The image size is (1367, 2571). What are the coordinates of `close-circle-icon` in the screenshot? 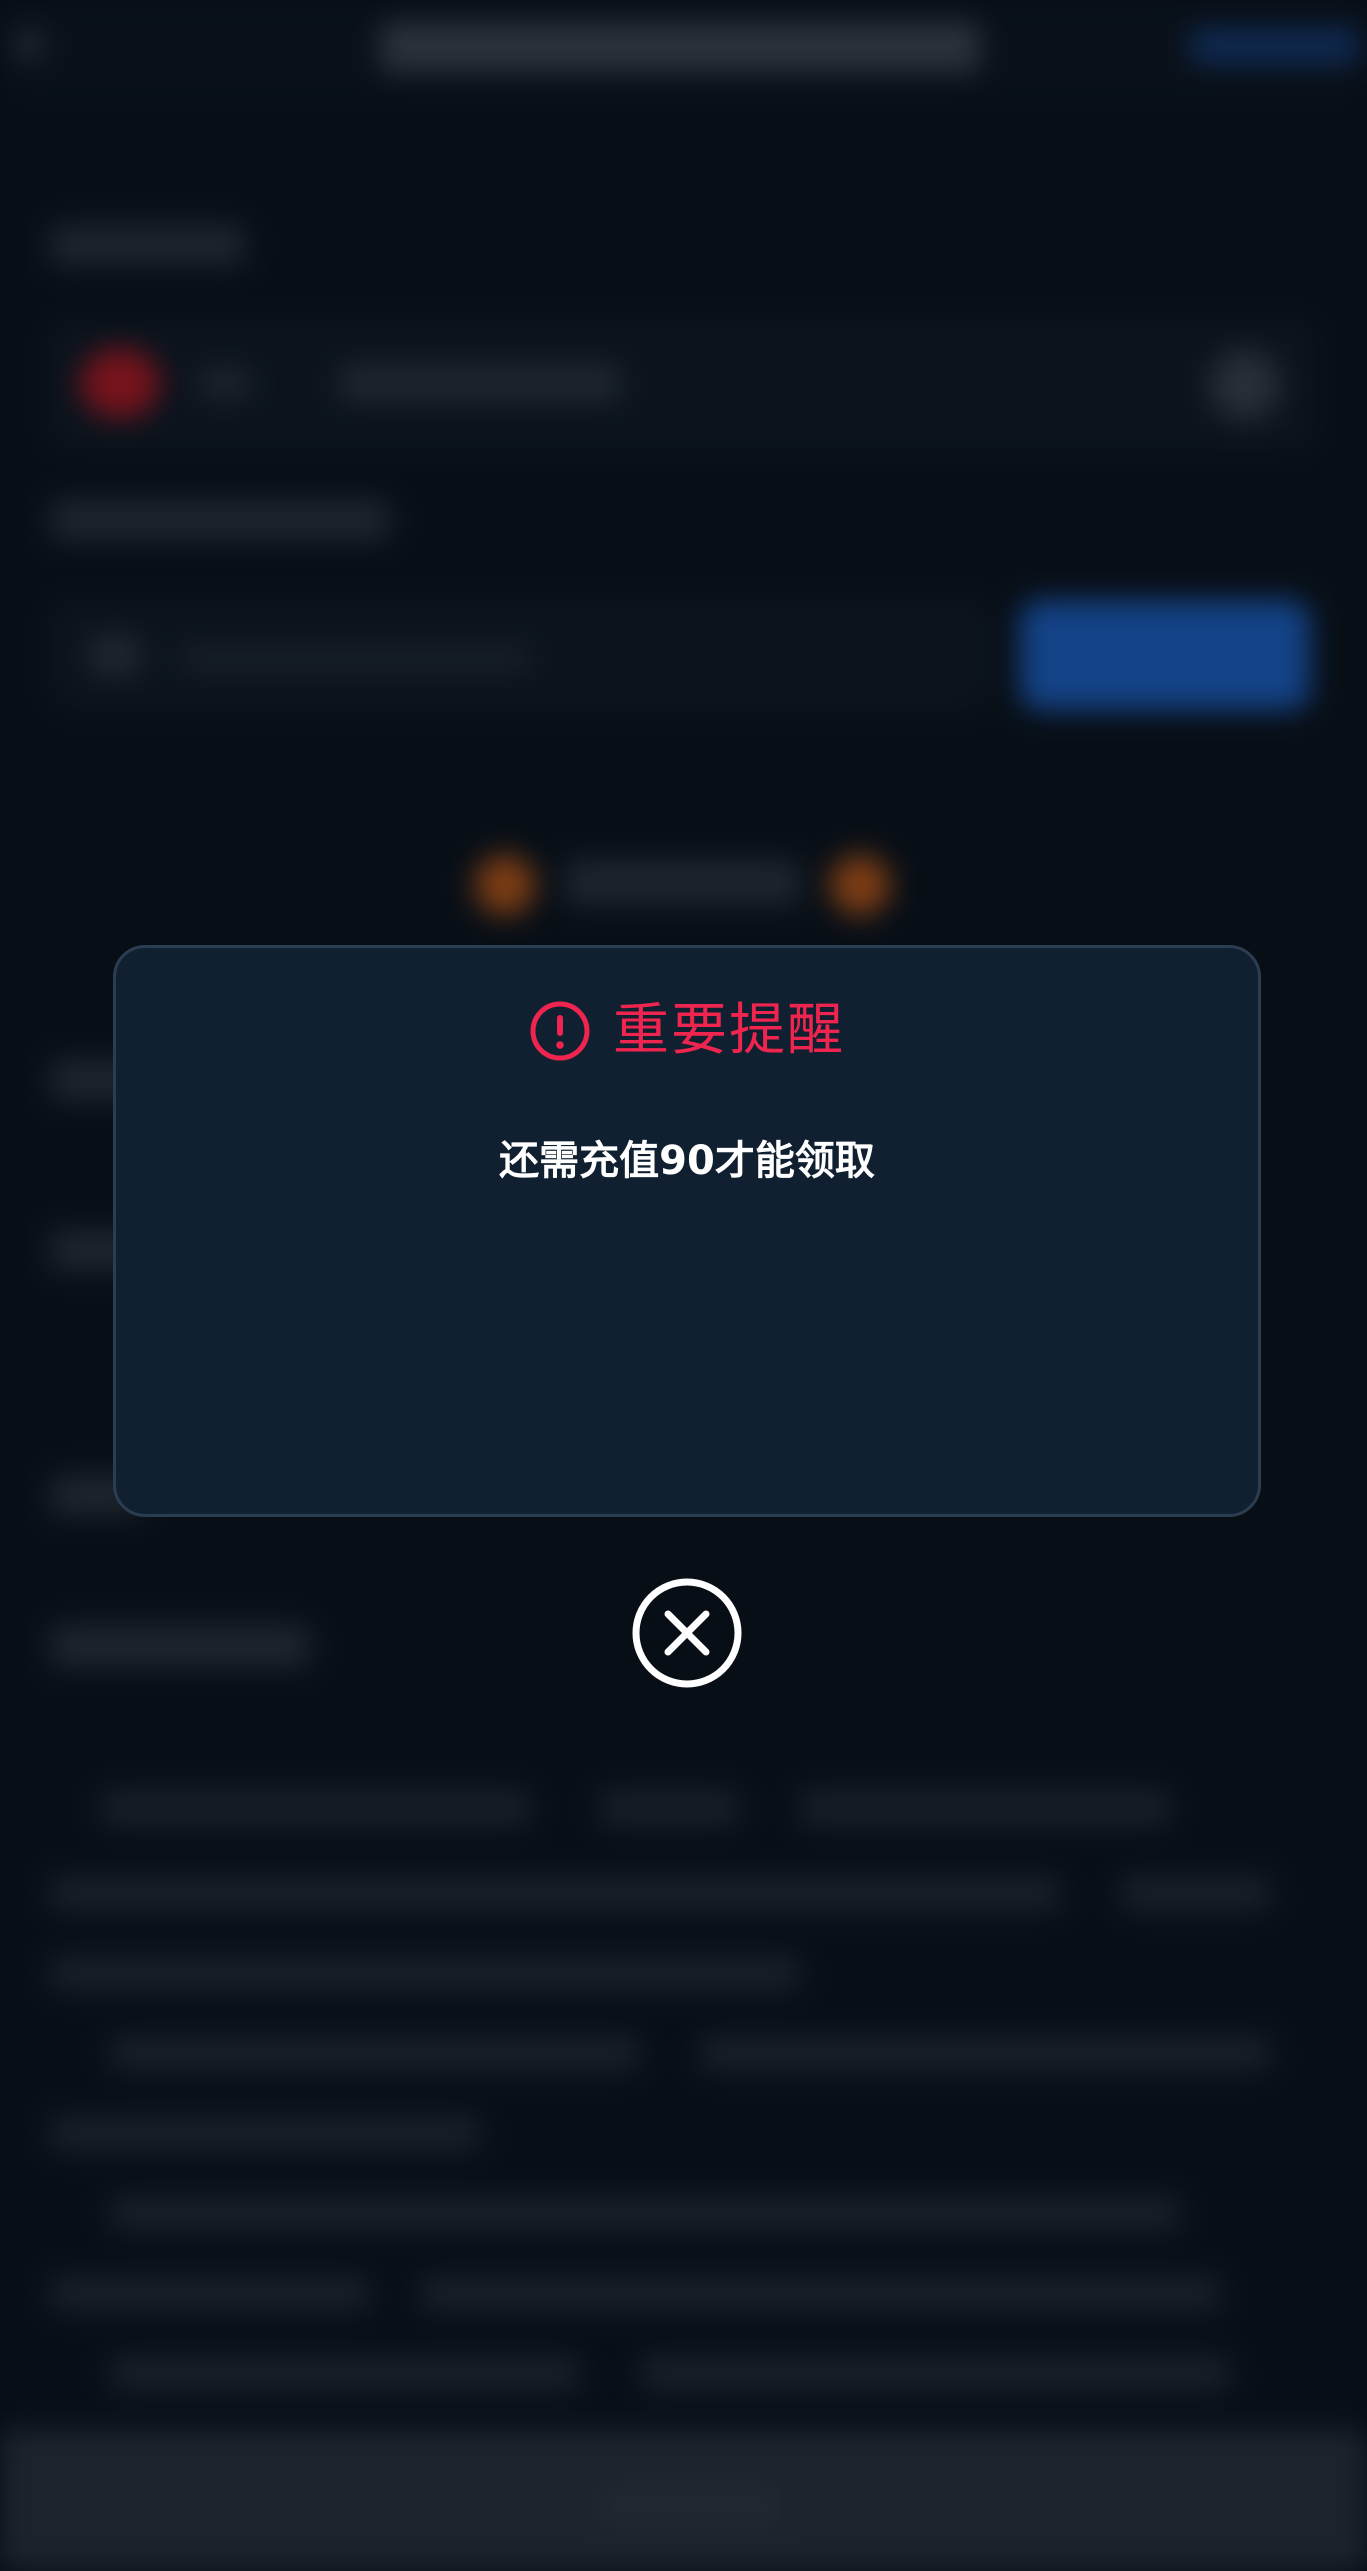 It's located at (687, 1633).